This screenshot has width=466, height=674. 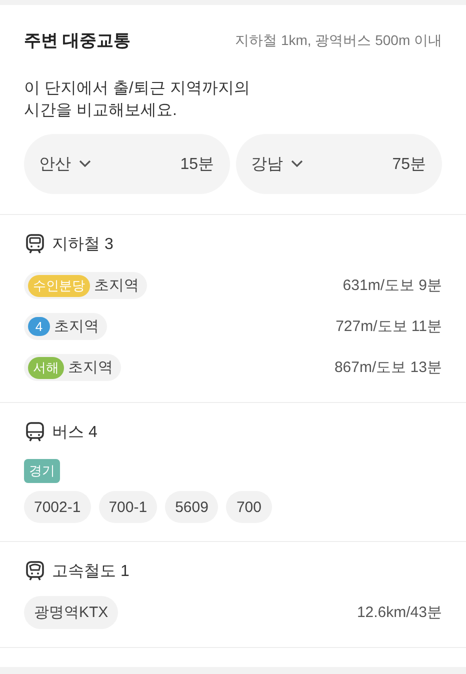 What do you see at coordinates (77, 41) in the screenshot?
I see `section-title: 주변 대중교통` at bounding box center [77, 41].